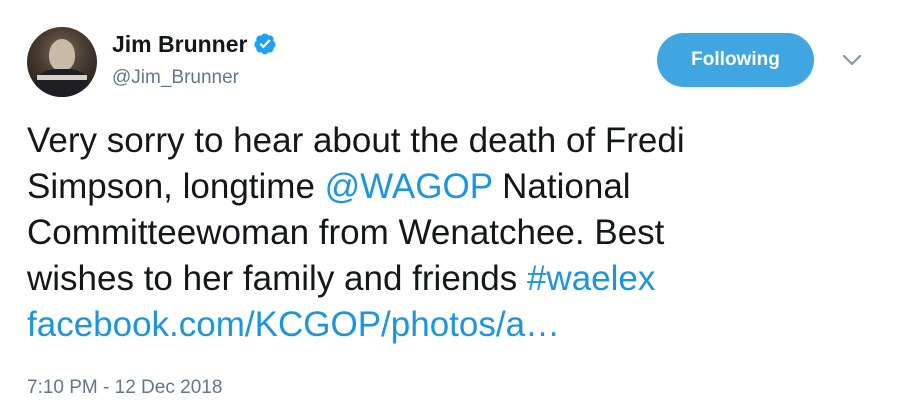 This screenshot has width=908, height=420. What do you see at coordinates (62, 62) in the screenshot?
I see `avatar` at bounding box center [62, 62].